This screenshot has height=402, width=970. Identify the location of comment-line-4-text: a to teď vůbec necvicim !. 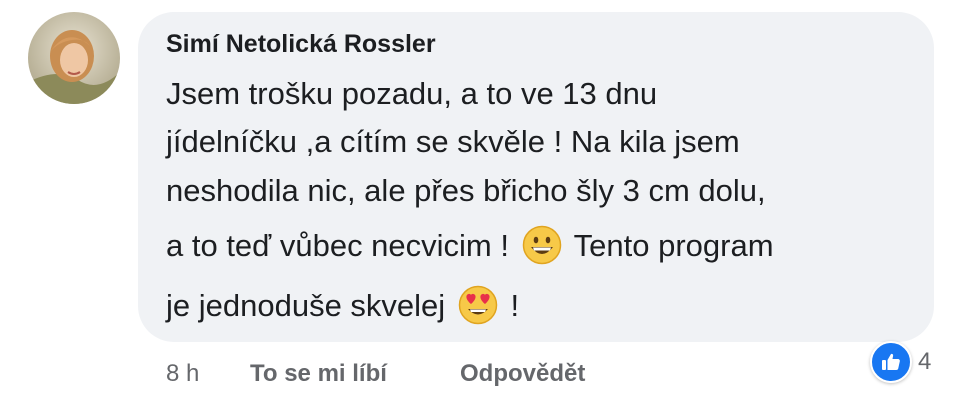
(337, 245).